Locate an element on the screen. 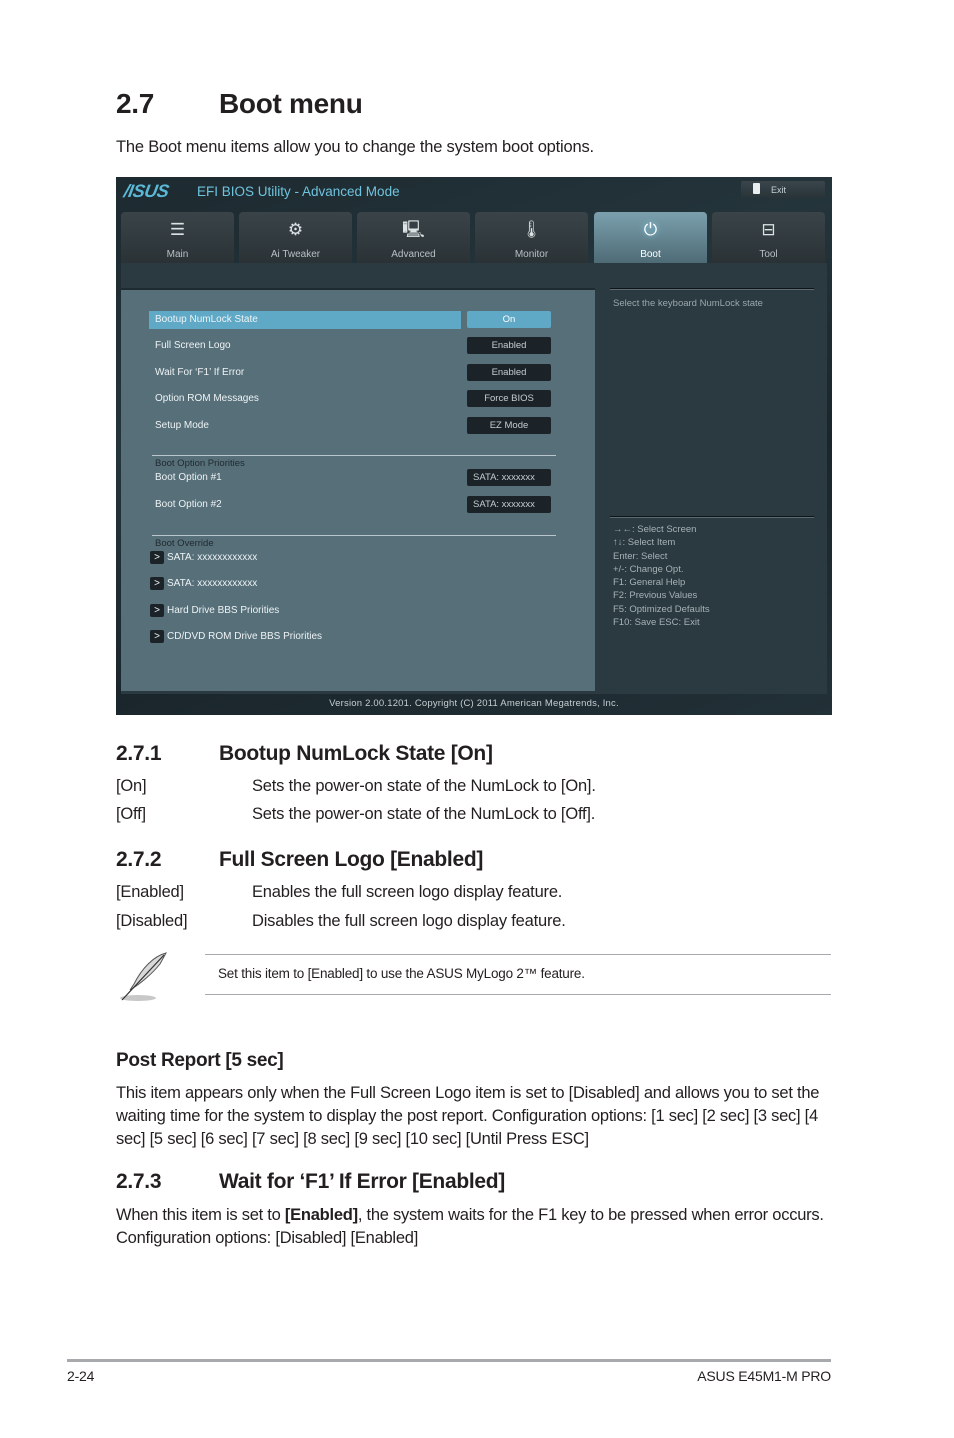  submenu-label: CD/DVD ROM Drive BBS Priorities is located at coordinates (245, 636).